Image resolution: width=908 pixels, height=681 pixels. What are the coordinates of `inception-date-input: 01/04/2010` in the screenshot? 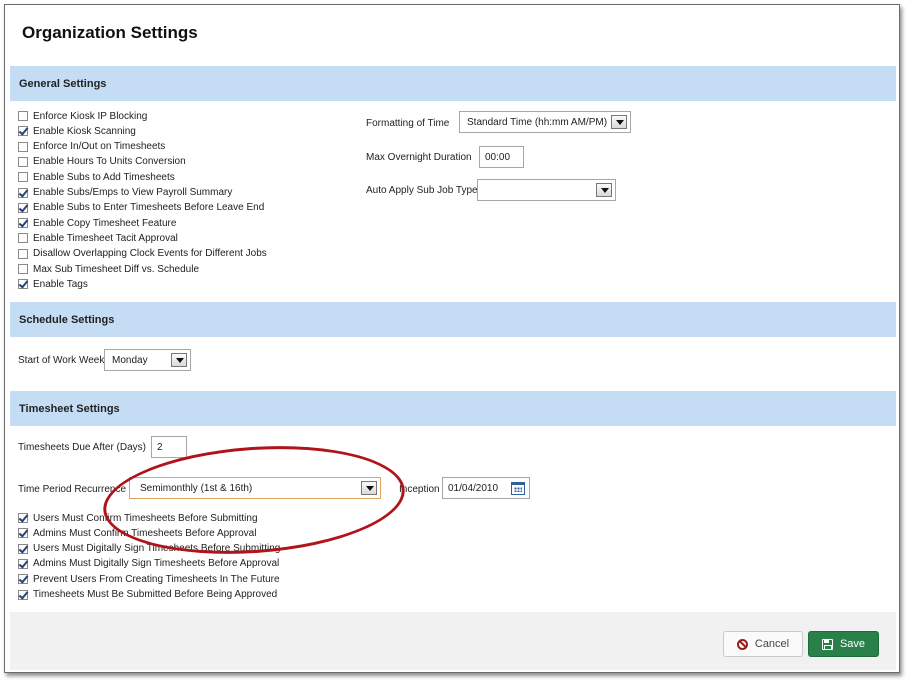 It's located at (486, 488).